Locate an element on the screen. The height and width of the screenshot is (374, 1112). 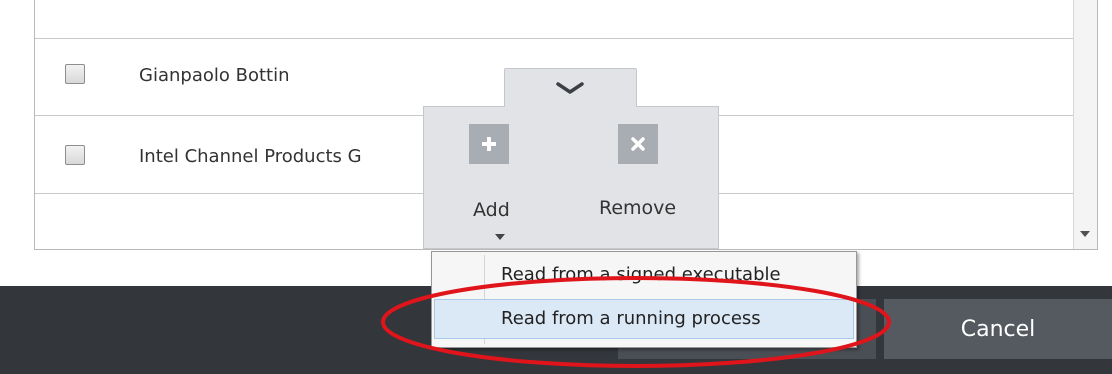
row-label: Gianpaolo Bottin is located at coordinates (214, 75).